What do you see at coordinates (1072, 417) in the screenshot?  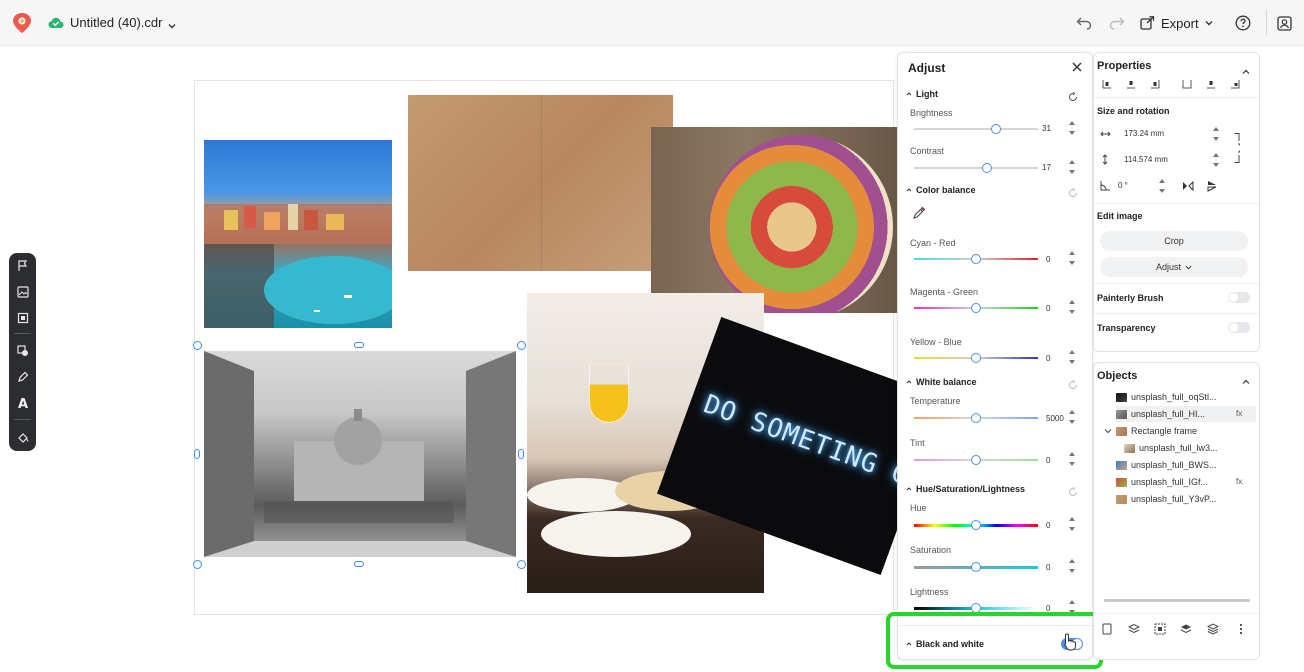 I see `temperature-stepper` at bounding box center [1072, 417].